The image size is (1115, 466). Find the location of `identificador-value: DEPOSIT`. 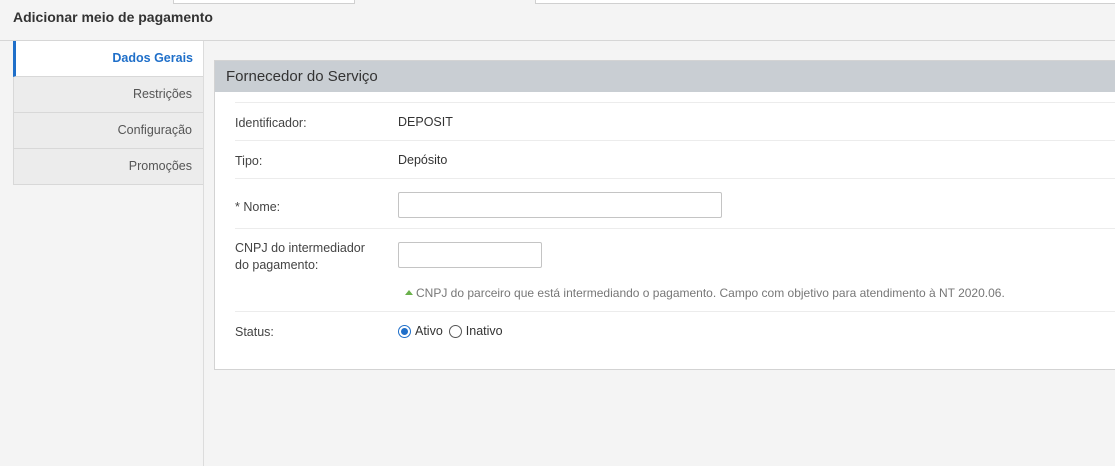

identificador-value: DEPOSIT is located at coordinates (425, 122).